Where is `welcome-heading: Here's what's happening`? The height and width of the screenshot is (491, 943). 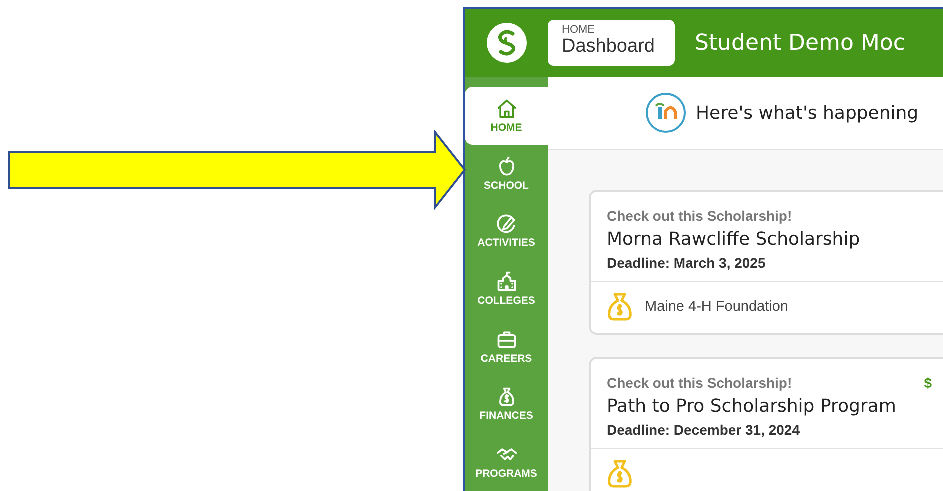
welcome-heading: Here's what's happening is located at coordinates (807, 113).